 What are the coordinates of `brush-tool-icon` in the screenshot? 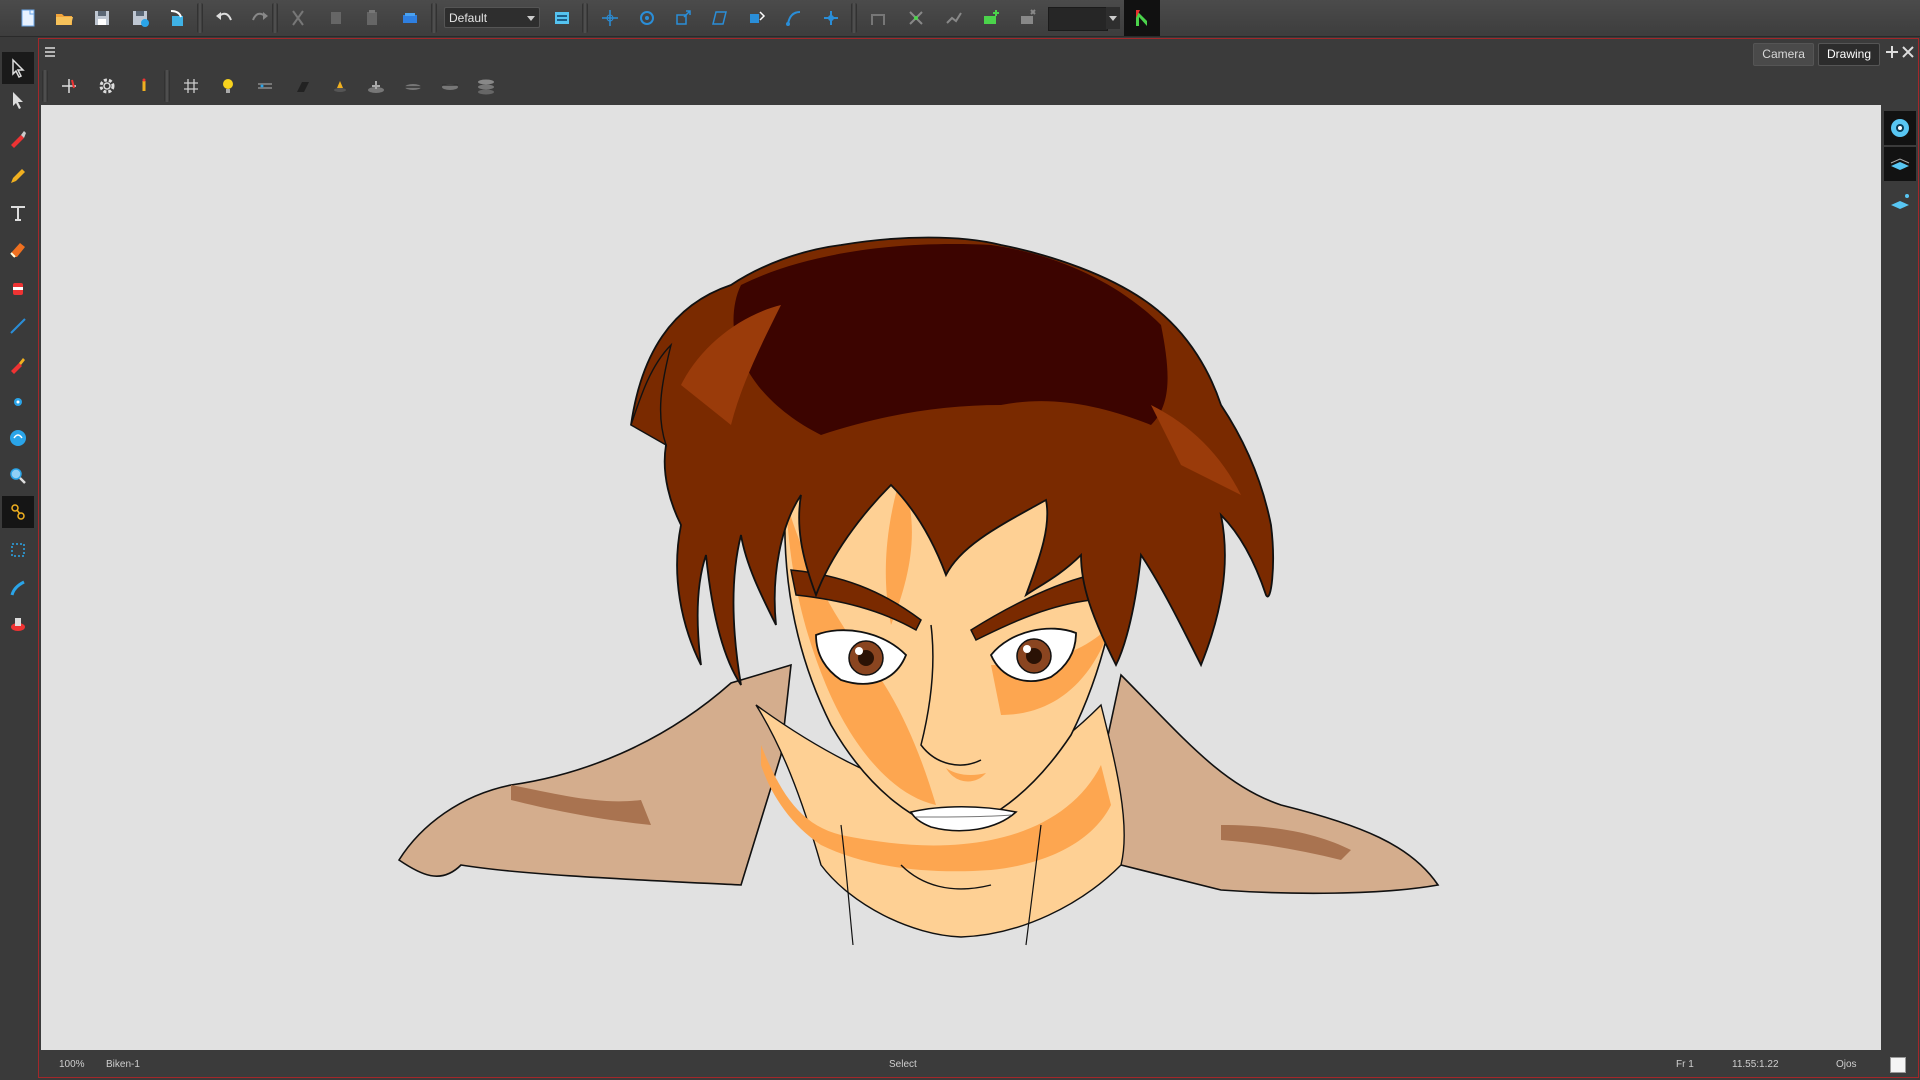 It's located at (18, 138).